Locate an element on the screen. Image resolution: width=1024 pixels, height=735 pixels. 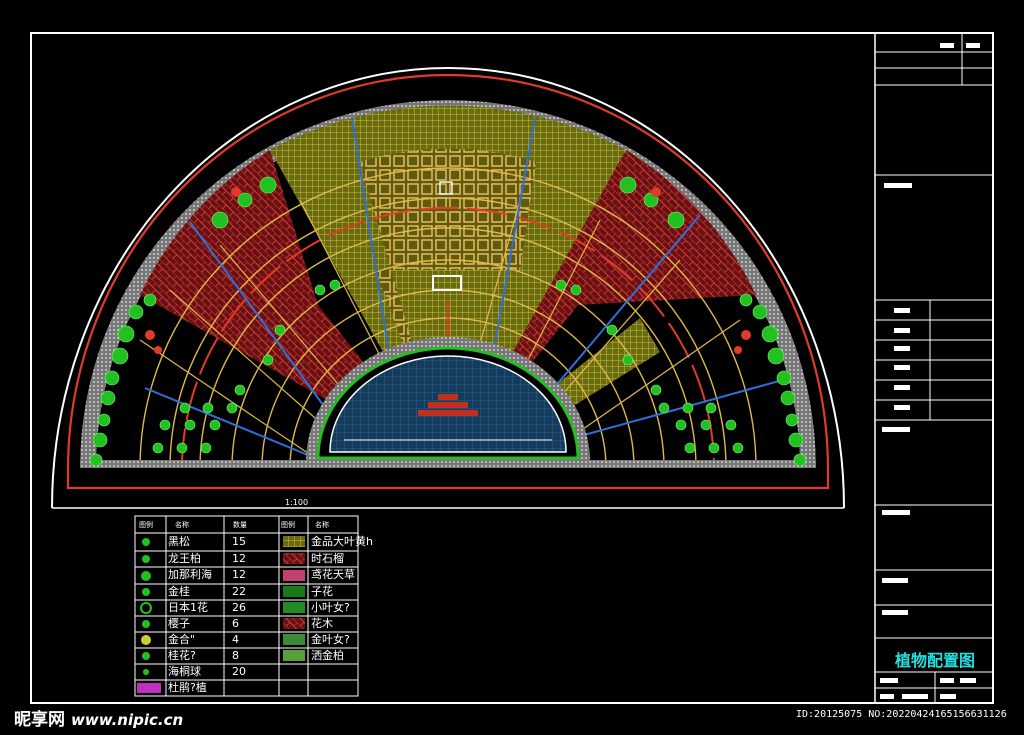
shrub-name: 金叶女? is located at coordinates (330, 639).